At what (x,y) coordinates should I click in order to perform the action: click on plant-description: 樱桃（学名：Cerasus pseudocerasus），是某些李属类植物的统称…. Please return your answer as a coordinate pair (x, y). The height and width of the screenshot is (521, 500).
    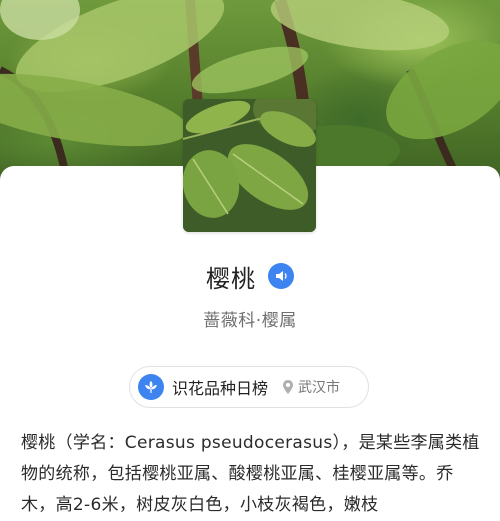
    Looking at the image, I should click on (250, 474).